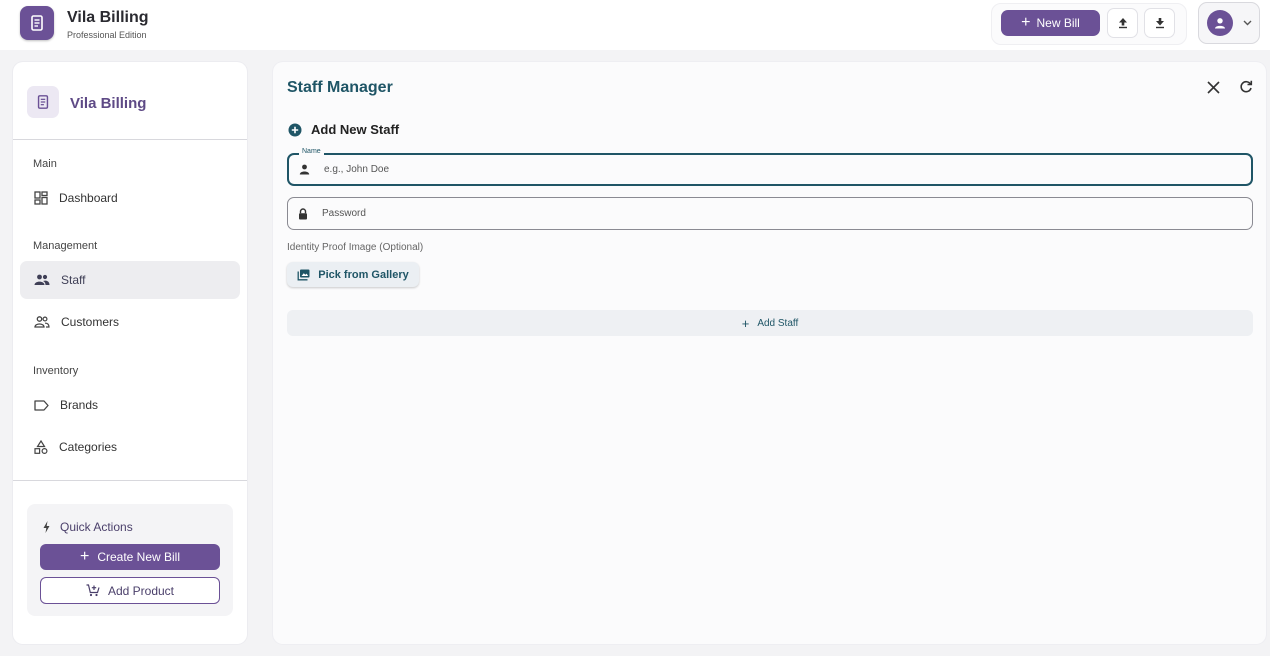 The image size is (1270, 656). Describe the element at coordinates (340, 87) in the screenshot. I see `page-title: Staff Manager` at that location.